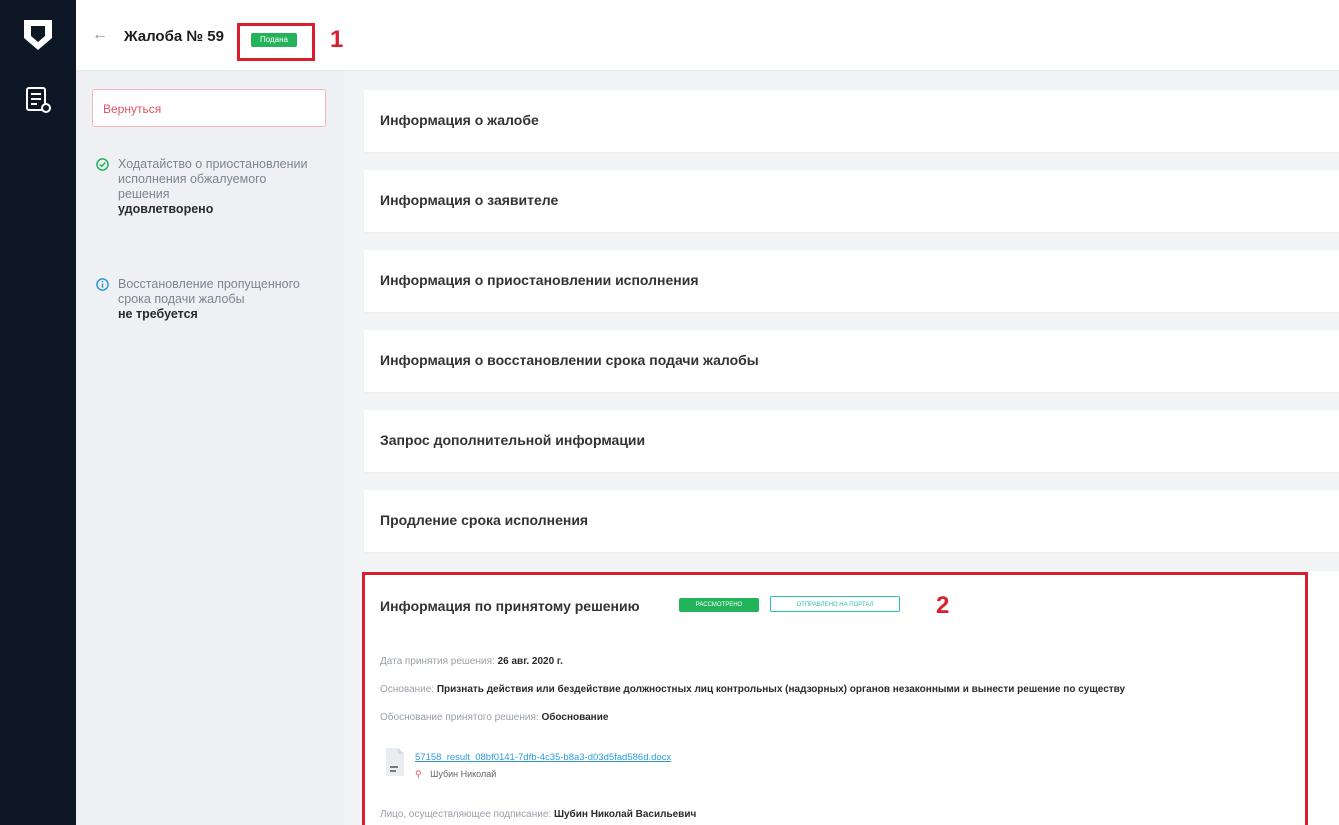 The width and height of the screenshot is (1339, 825). Describe the element at coordinates (100, 35) in the screenshot. I see `back-arrow-icon: ←` at that location.